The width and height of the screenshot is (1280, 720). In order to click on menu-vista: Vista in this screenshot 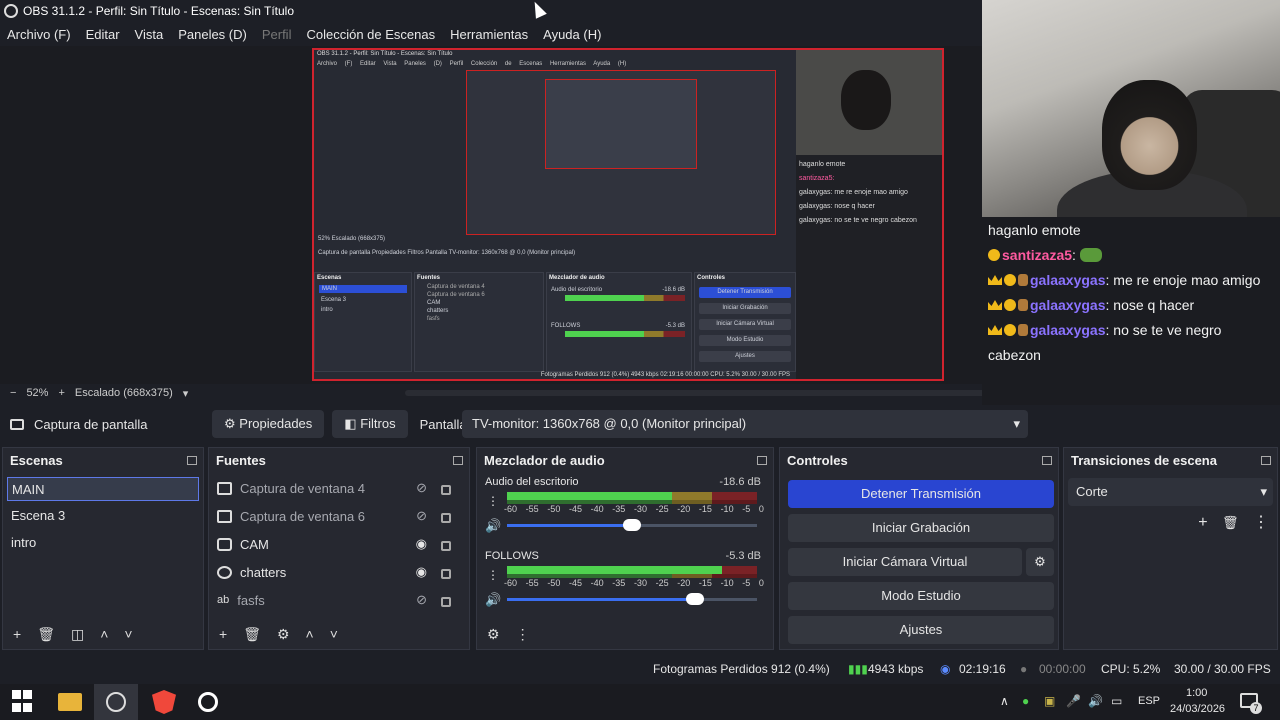, I will do `click(150, 34)`.